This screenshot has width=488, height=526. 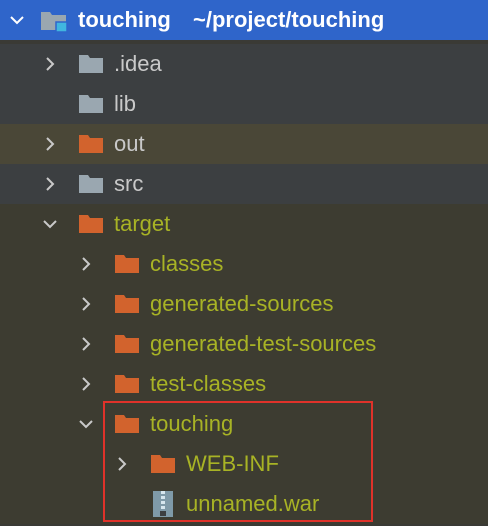 What do you see at coordinates (192, 423) in the screenshot?
I see `tree-item-label: touching` at bounding box center [192, 423].